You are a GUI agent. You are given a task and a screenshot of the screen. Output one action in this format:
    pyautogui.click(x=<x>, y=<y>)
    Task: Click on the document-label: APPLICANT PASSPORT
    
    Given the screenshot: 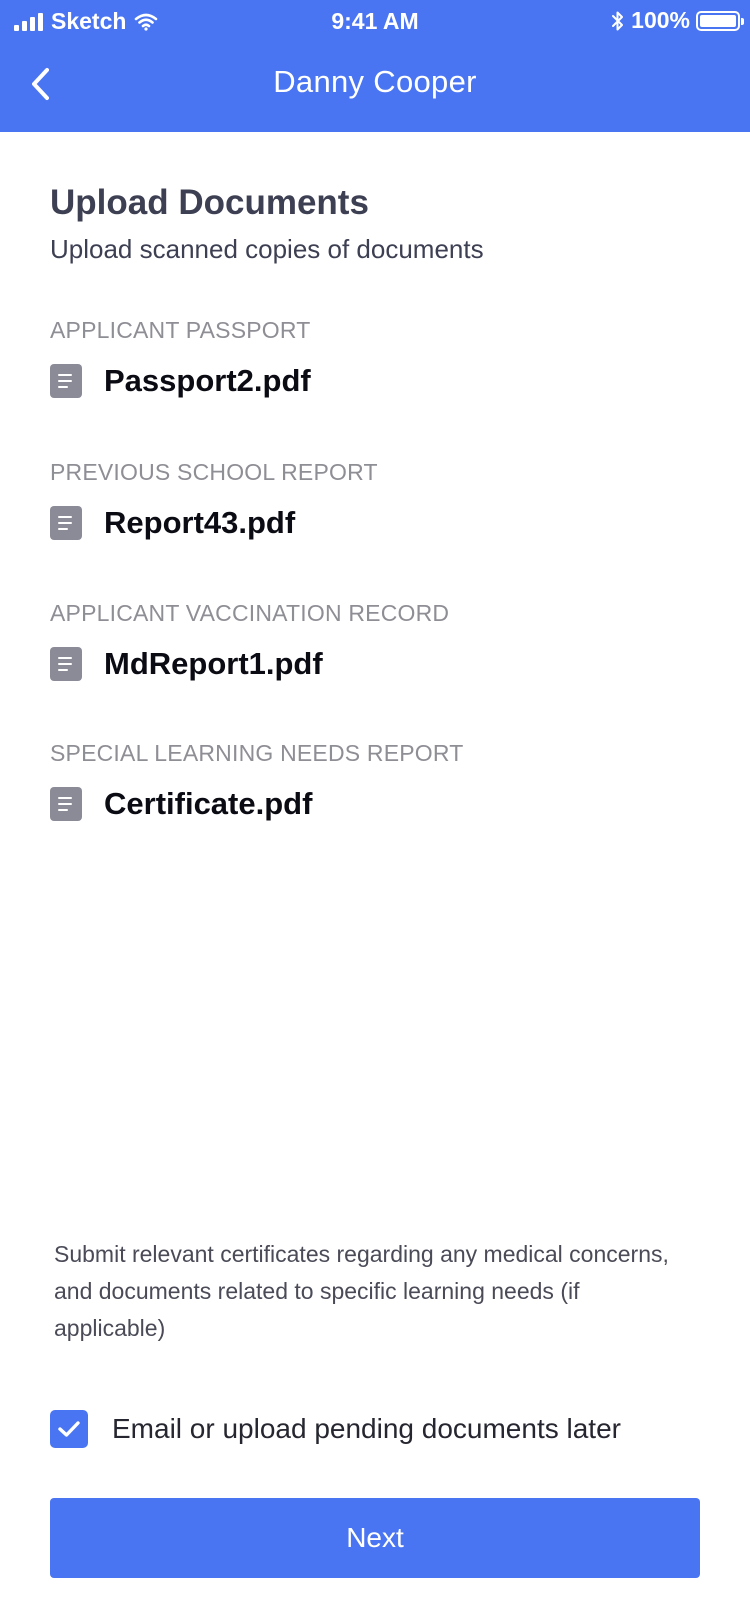 What is the action you would take?
    pyautogui.click(x=180, y=330)
    